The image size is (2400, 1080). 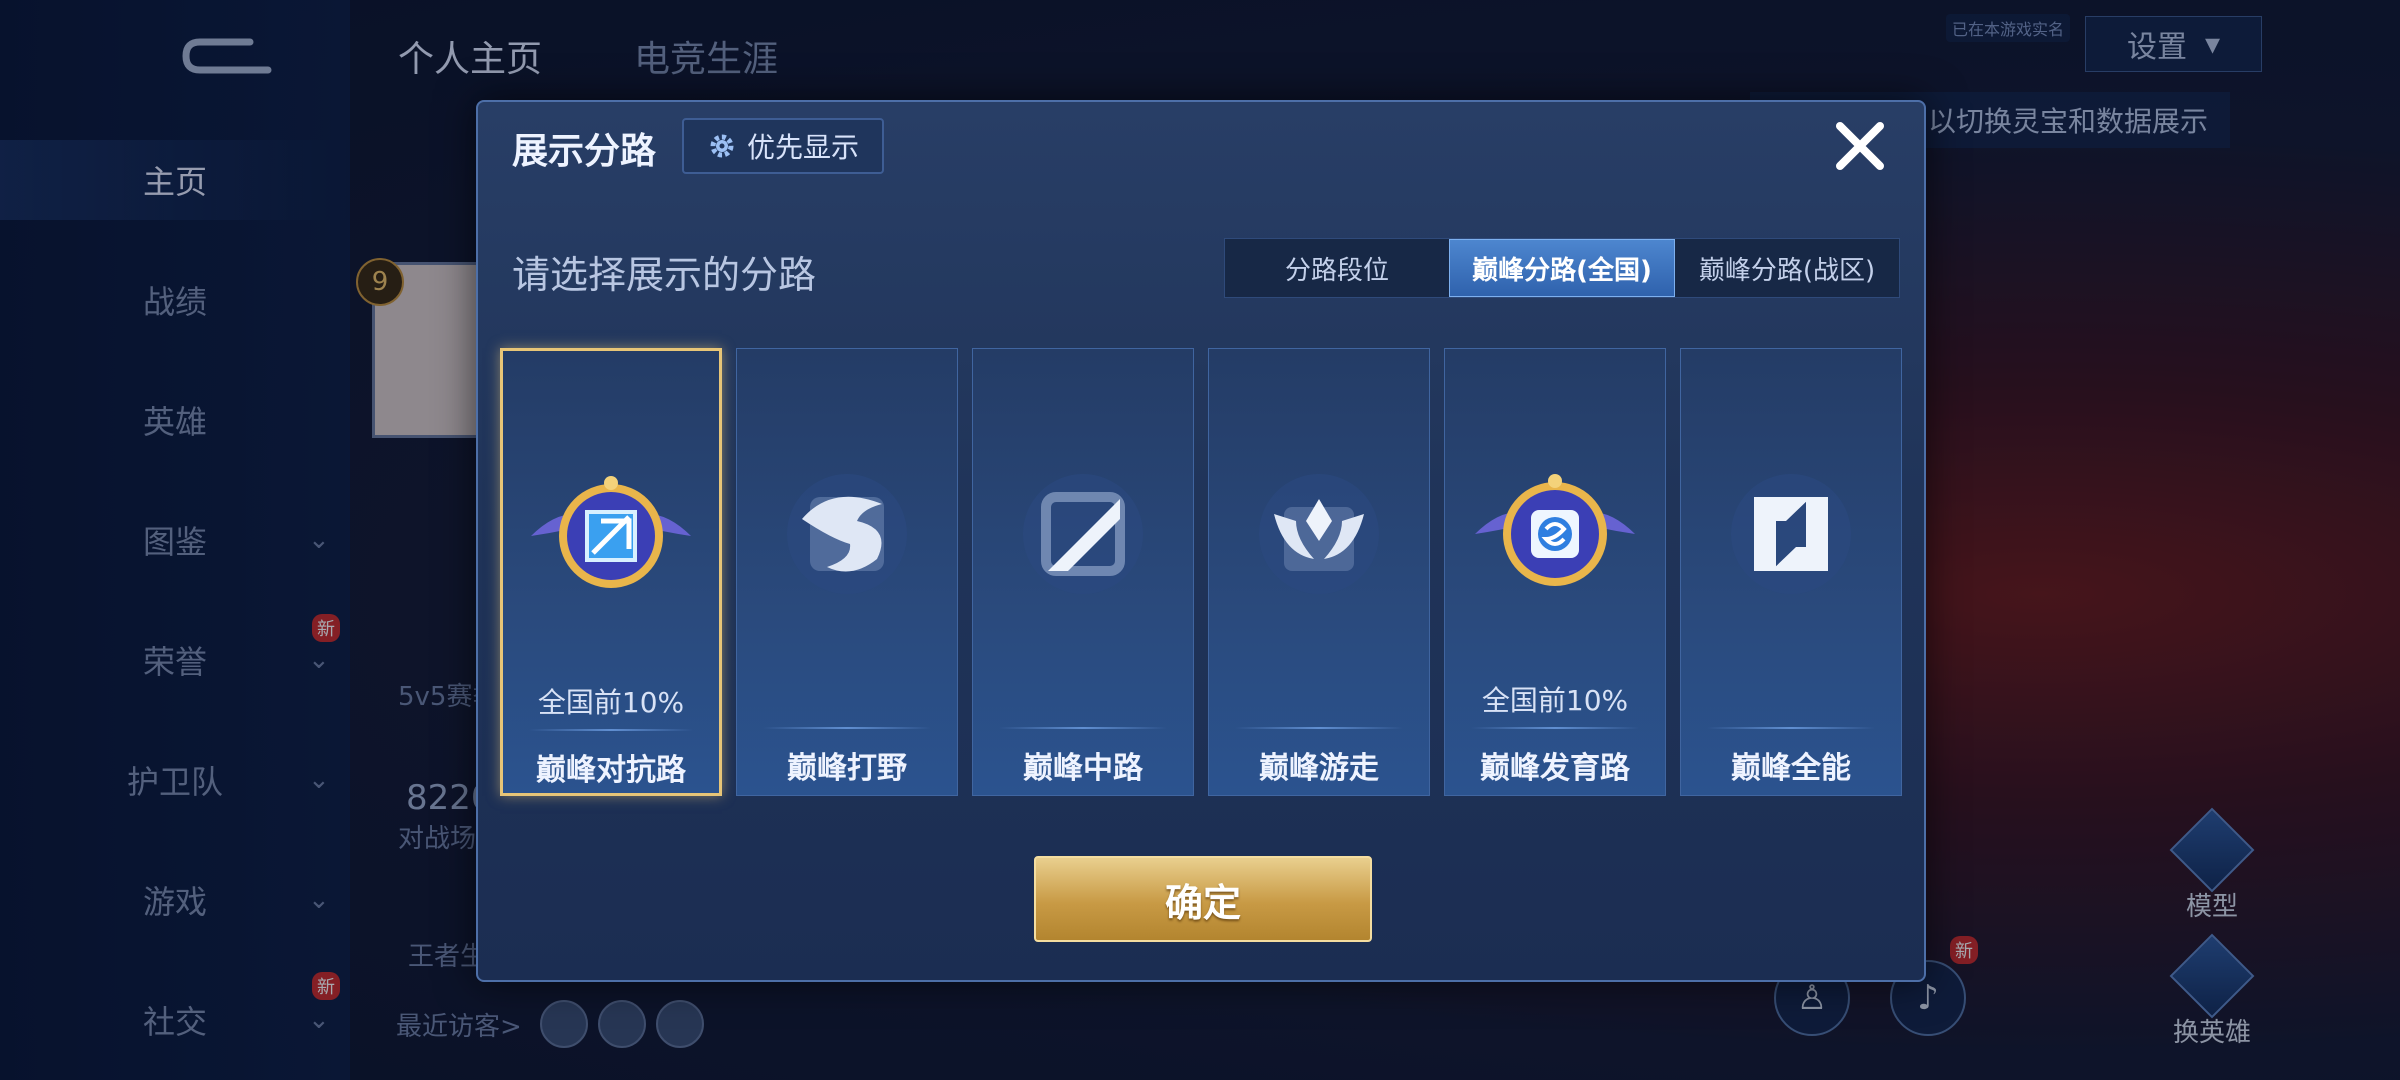 What do you see at coordinates (1791, 534) in the screenshot?
I see `all-round-icon` at bounding box center [1791, 534].